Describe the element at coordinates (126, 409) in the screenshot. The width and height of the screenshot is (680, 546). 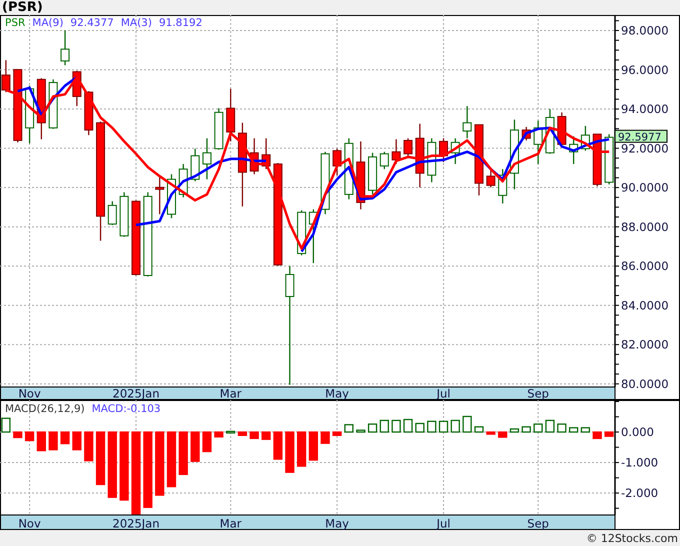
I see `indicator-label: MACD:-0.103` at that location.